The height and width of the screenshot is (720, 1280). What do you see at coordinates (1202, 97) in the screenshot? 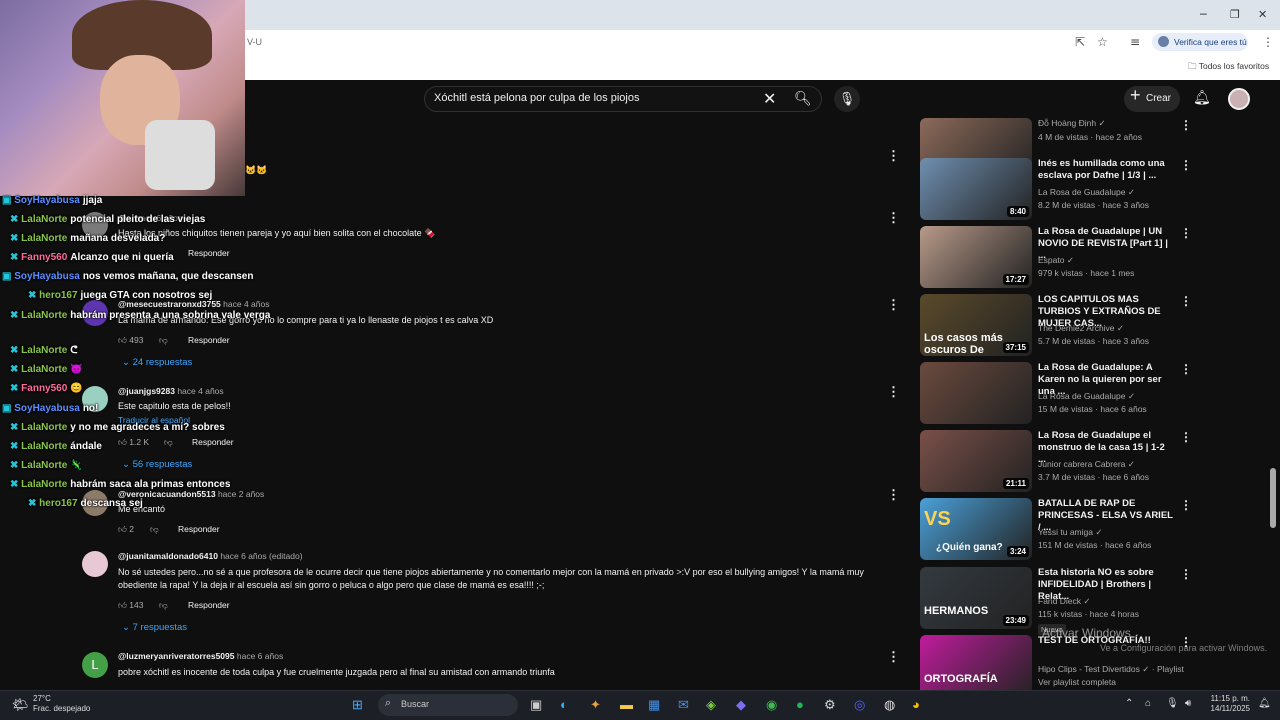
I see `notifications-icon: 🔔︎` at bounding box center [1202, 97].